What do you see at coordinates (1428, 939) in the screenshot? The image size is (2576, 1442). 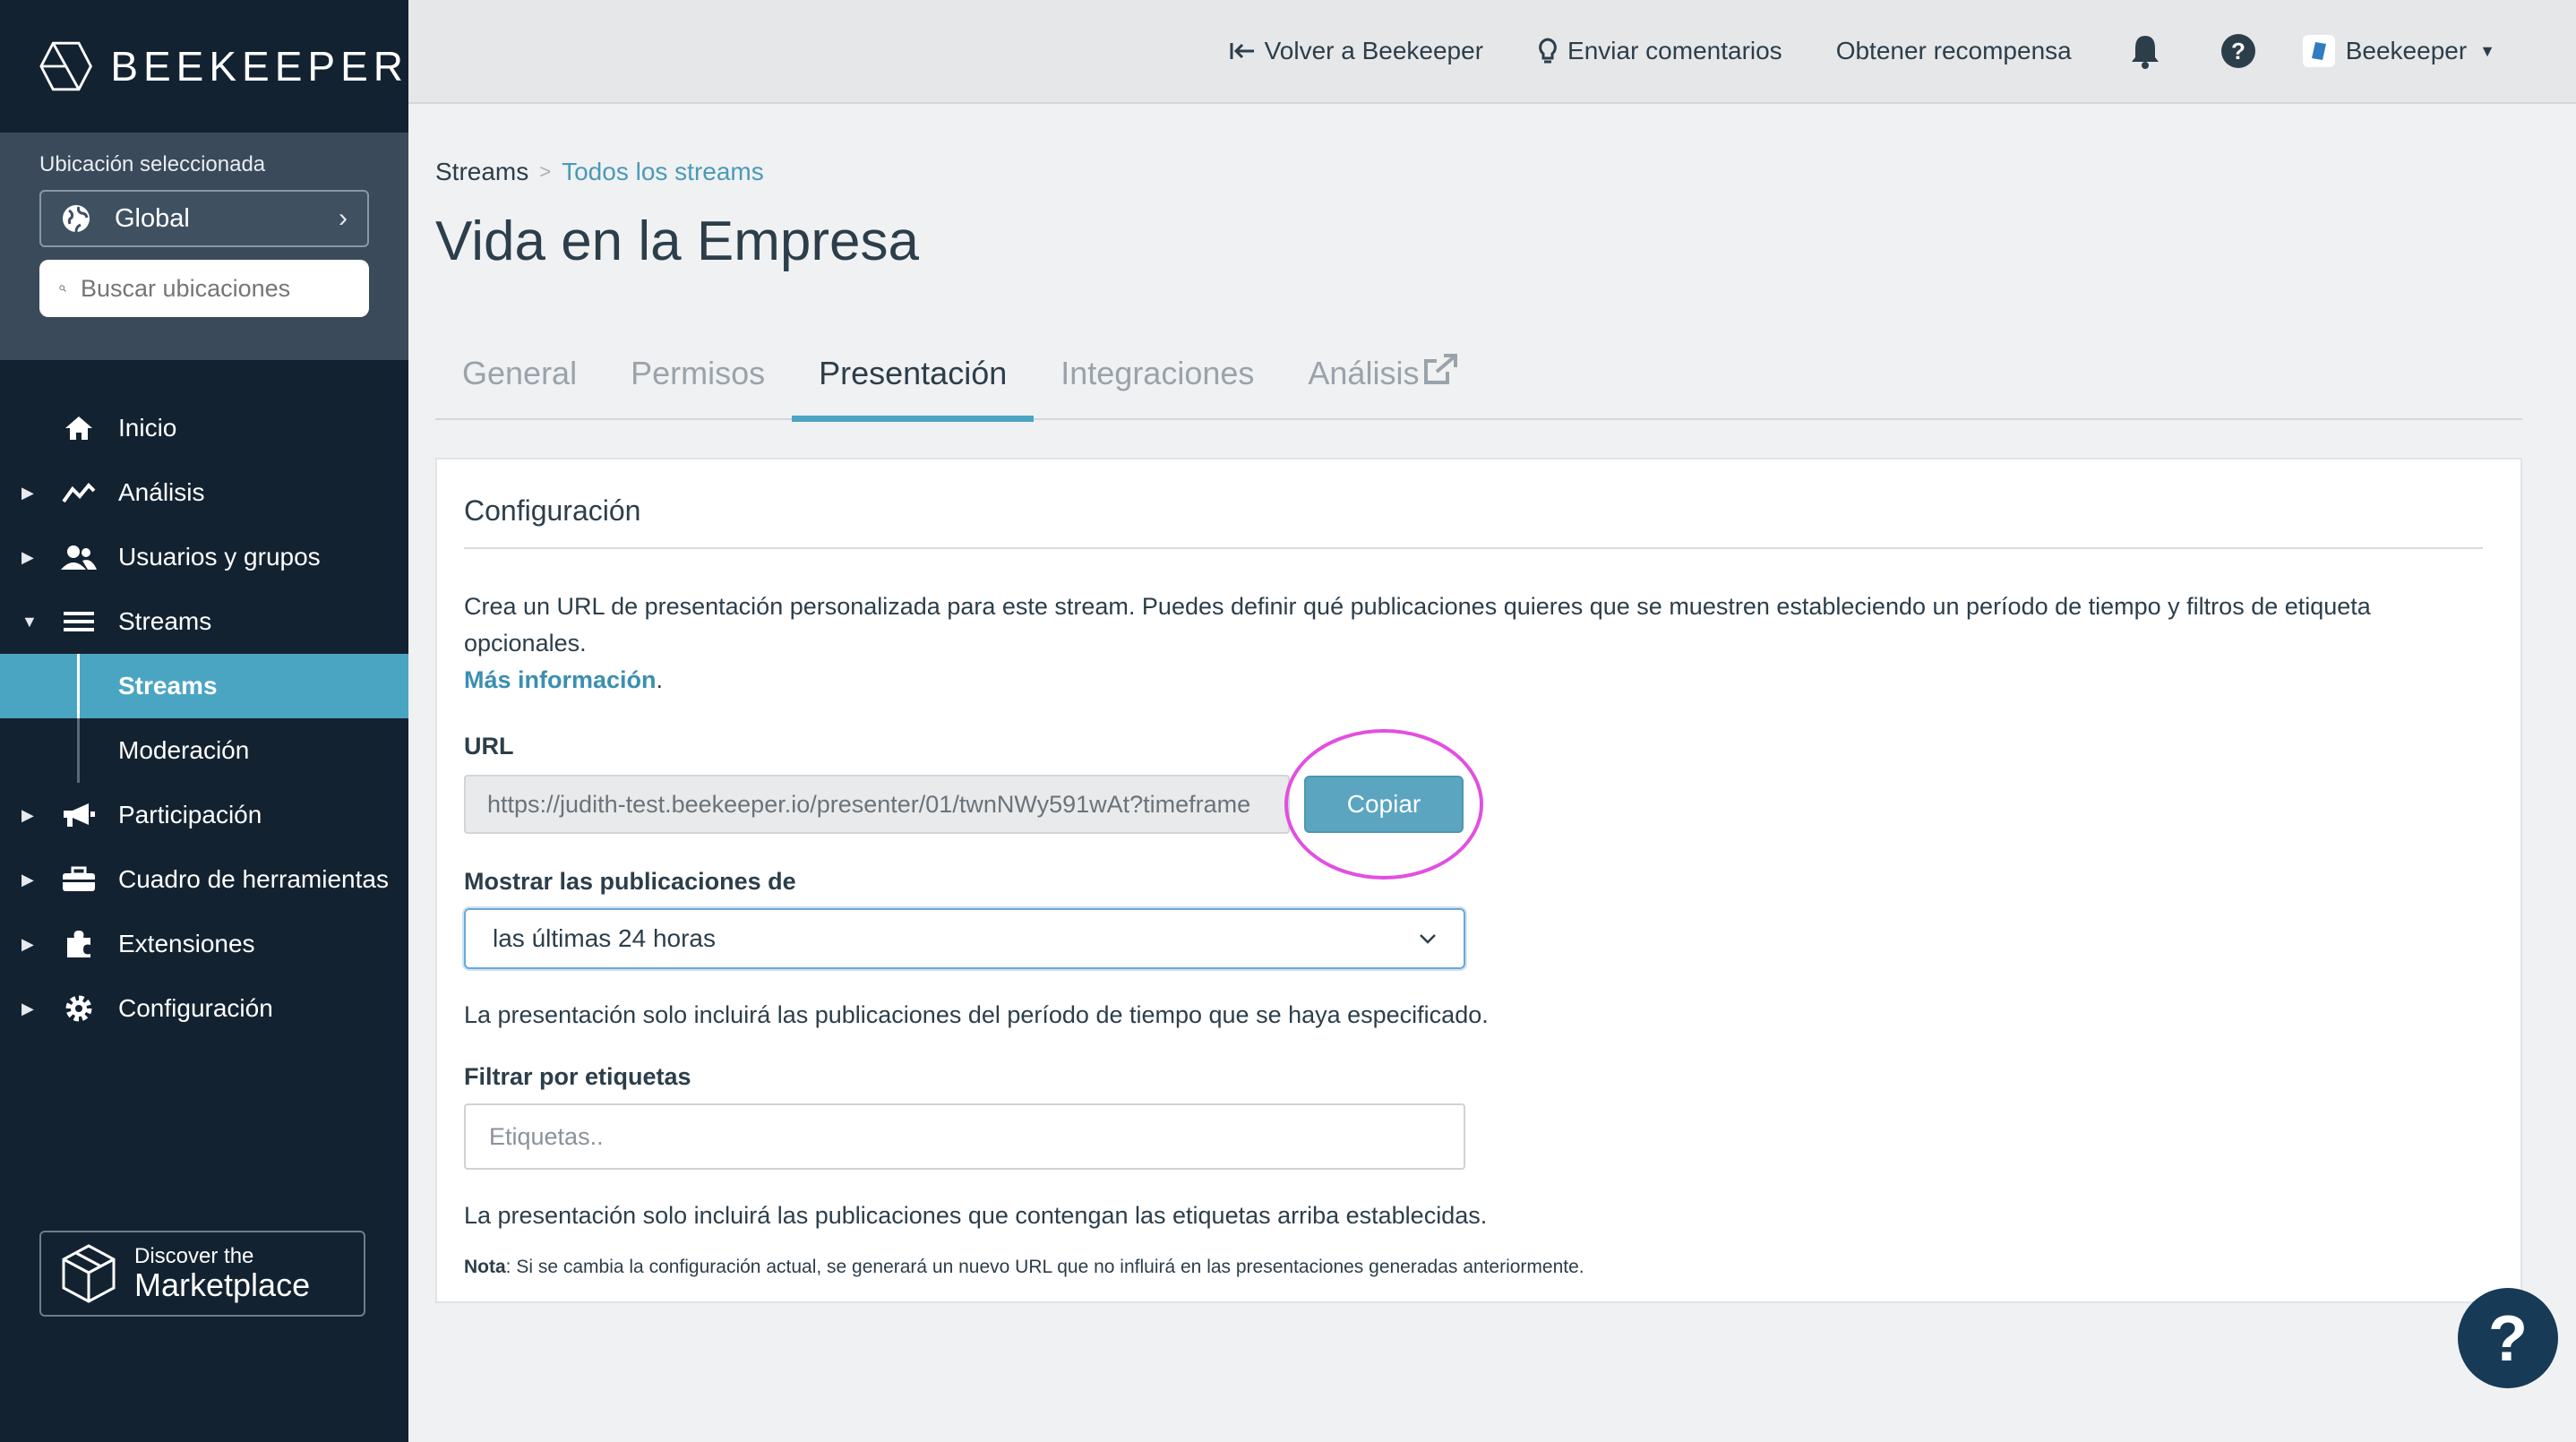 I see `chevron-down-icon` at bounding box center [1428, 939].